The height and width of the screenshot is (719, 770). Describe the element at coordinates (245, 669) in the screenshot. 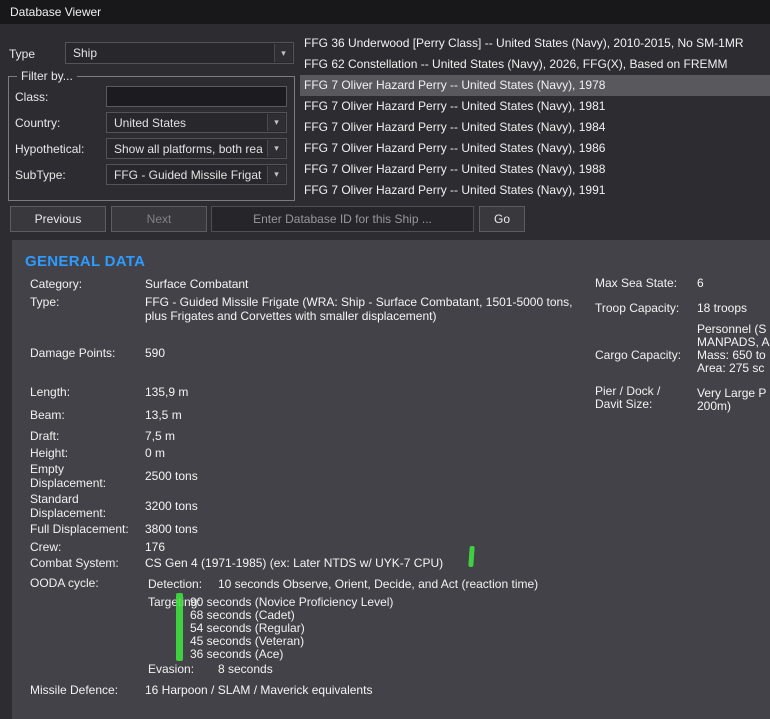

I see `ooda-evasion-value: 8 seconds` at that location.